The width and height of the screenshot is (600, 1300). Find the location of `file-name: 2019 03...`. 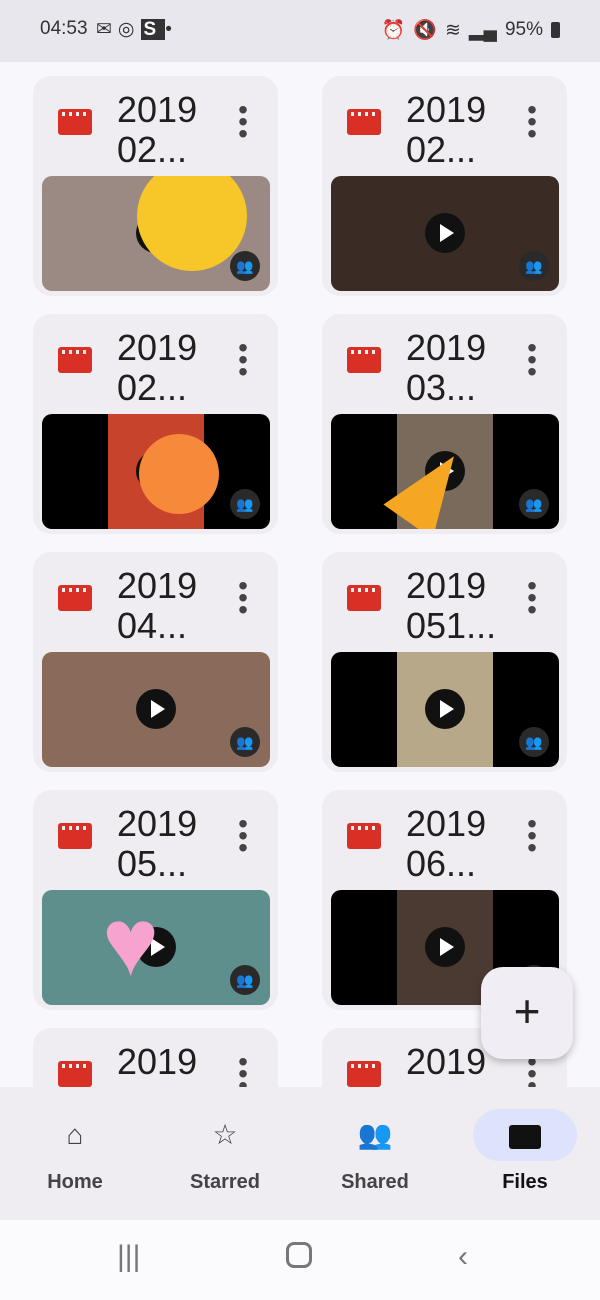

file-name: 2019 03... is located at coordinates (446, 366).